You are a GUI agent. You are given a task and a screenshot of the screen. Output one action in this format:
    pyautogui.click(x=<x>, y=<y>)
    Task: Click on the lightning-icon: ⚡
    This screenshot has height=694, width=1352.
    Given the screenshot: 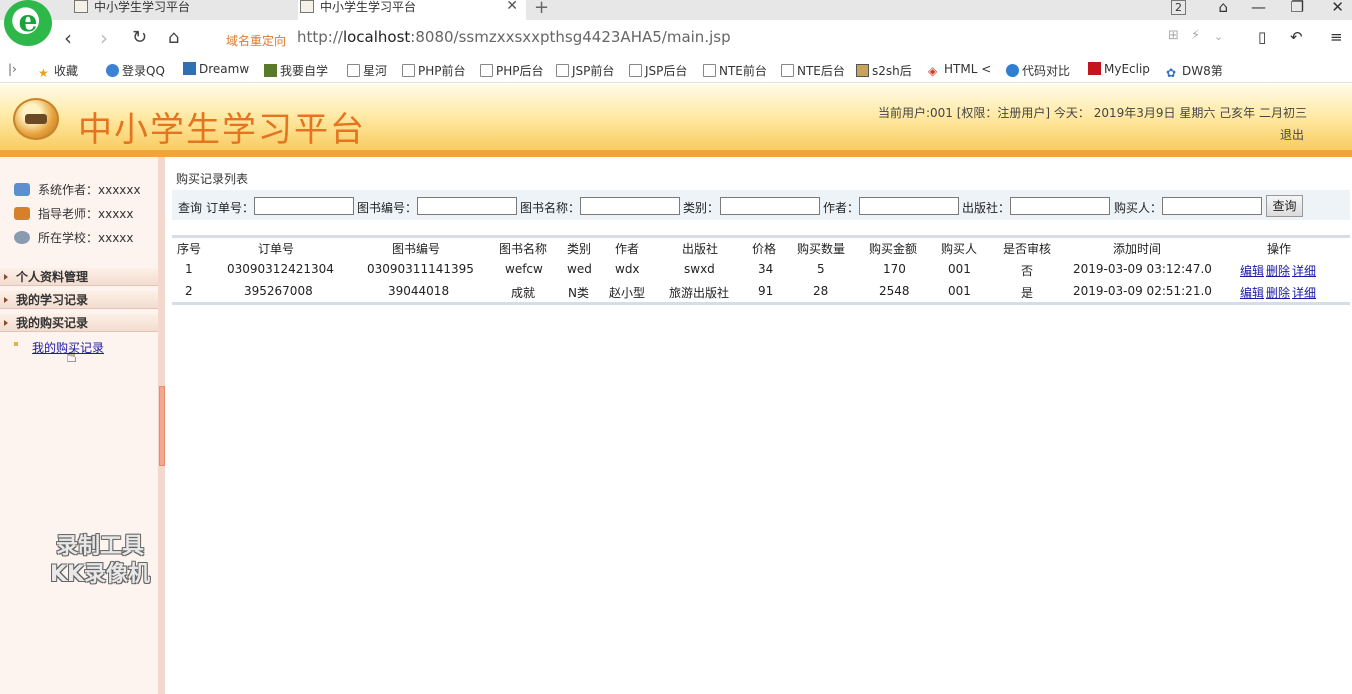 What is the action you would take?
    pyautogui.click(x=1195, y=35)
    